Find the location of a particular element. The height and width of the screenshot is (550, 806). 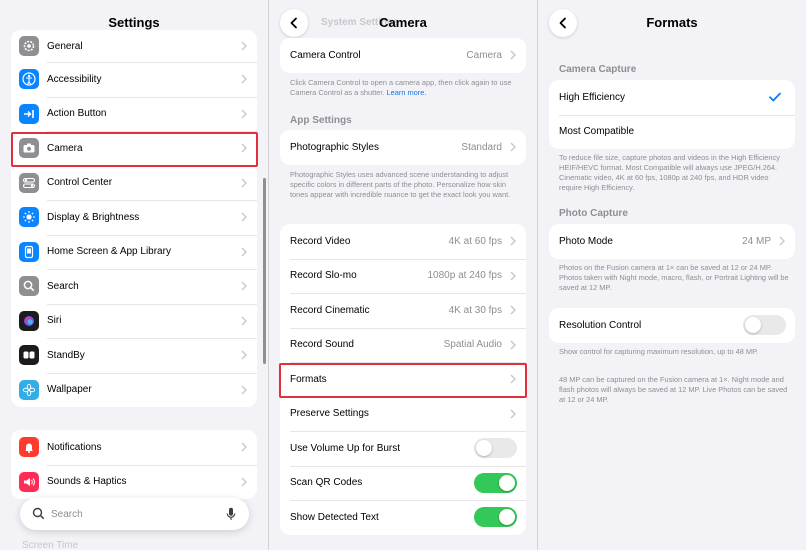

preserve-settings-row: Preserve Settings is located at coordinates (403, 414).